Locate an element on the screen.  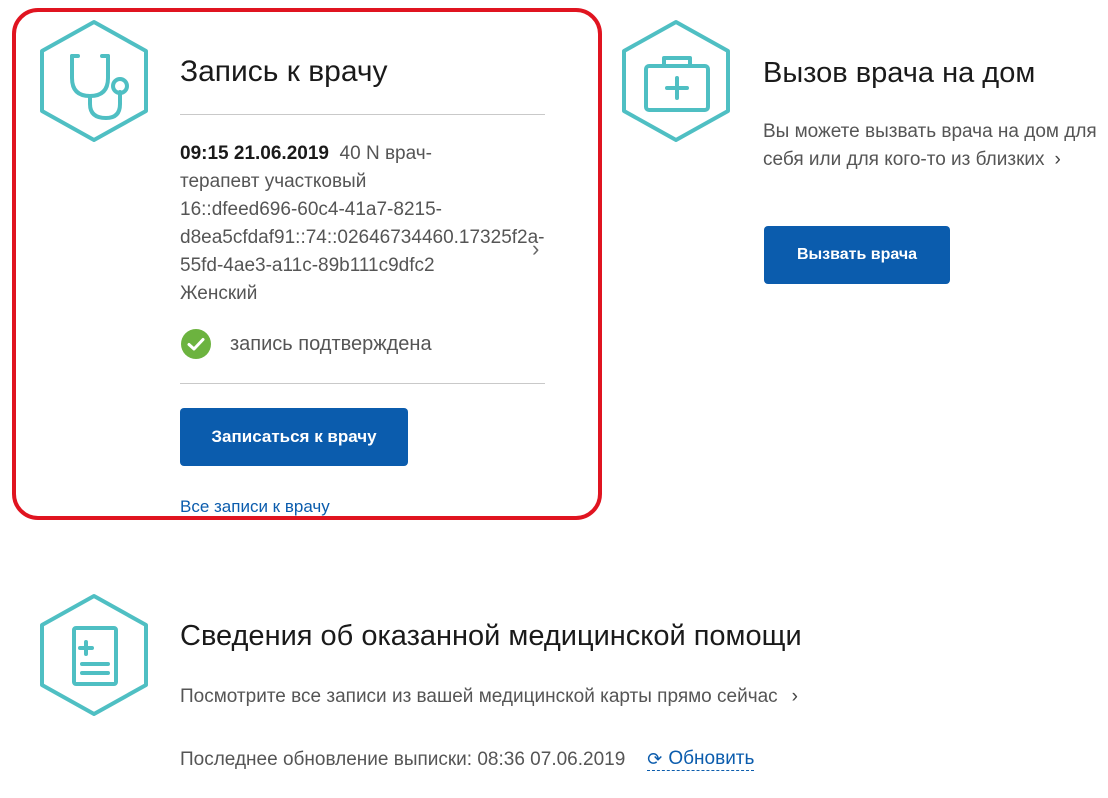
appointment-status: запись подтверждена is located at coordinates (306, 344).